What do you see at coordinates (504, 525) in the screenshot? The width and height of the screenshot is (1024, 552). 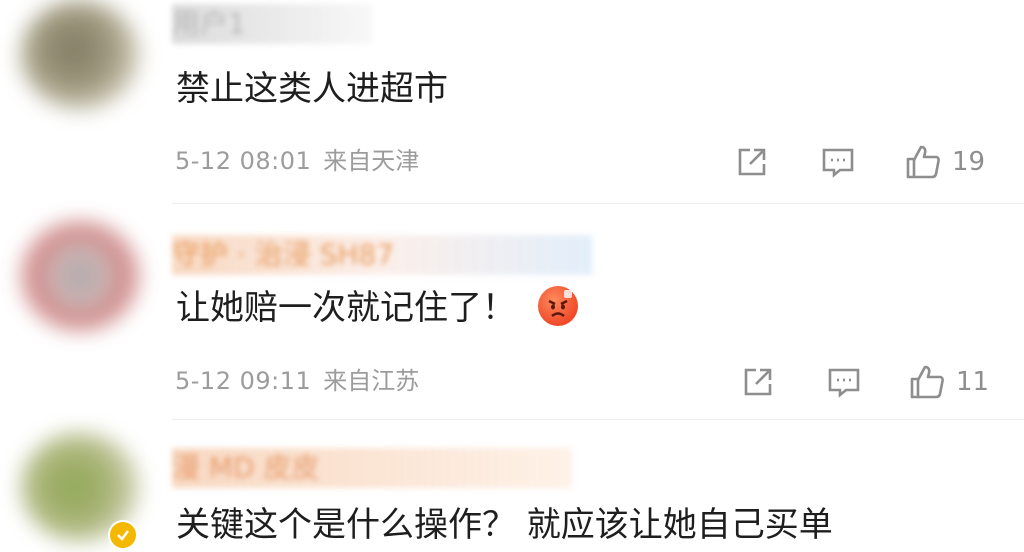 I see `comment-text: 关键这个是什么操作？ 就应该让她自己买单` at bounding box center [504, 525].